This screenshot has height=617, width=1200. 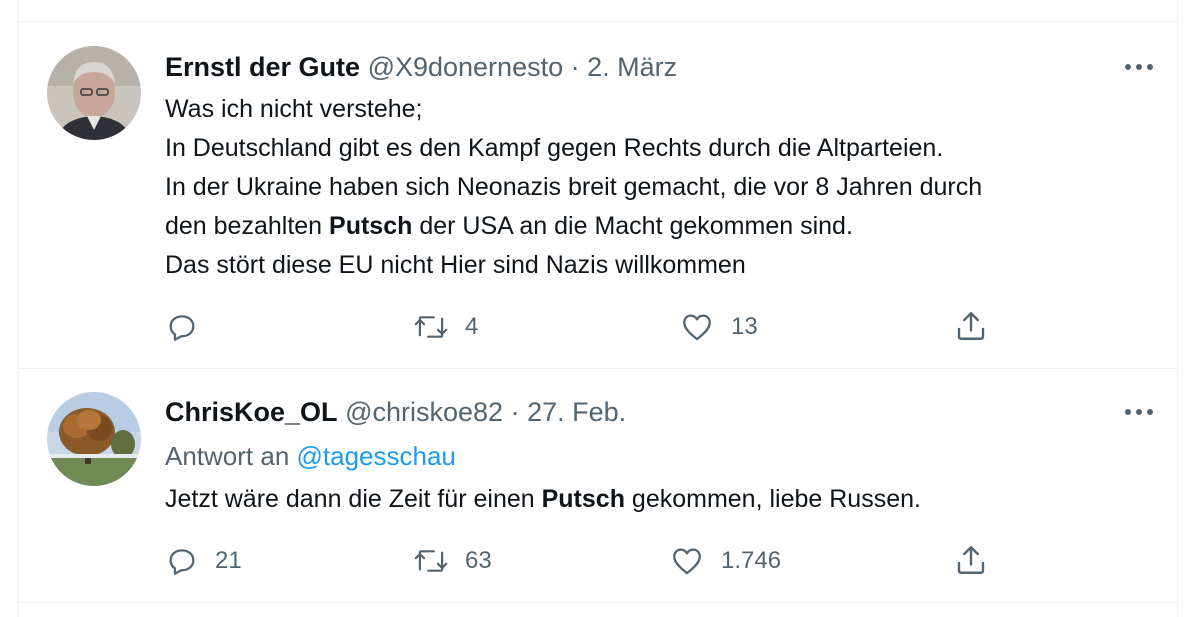 I want to click on reply-to-mention: @tagesschau, so click(x=376, y=456).